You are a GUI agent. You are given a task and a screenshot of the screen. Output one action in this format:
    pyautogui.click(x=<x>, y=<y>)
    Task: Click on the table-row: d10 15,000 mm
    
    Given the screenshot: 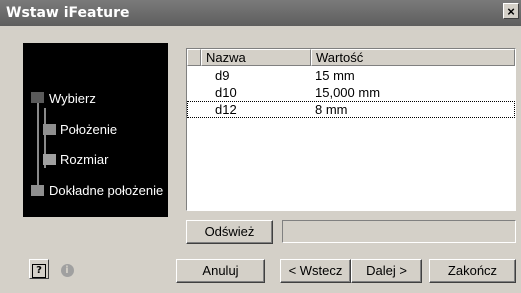 What is the action you would take?
    pyautogui.click(x=351, y=92)
    